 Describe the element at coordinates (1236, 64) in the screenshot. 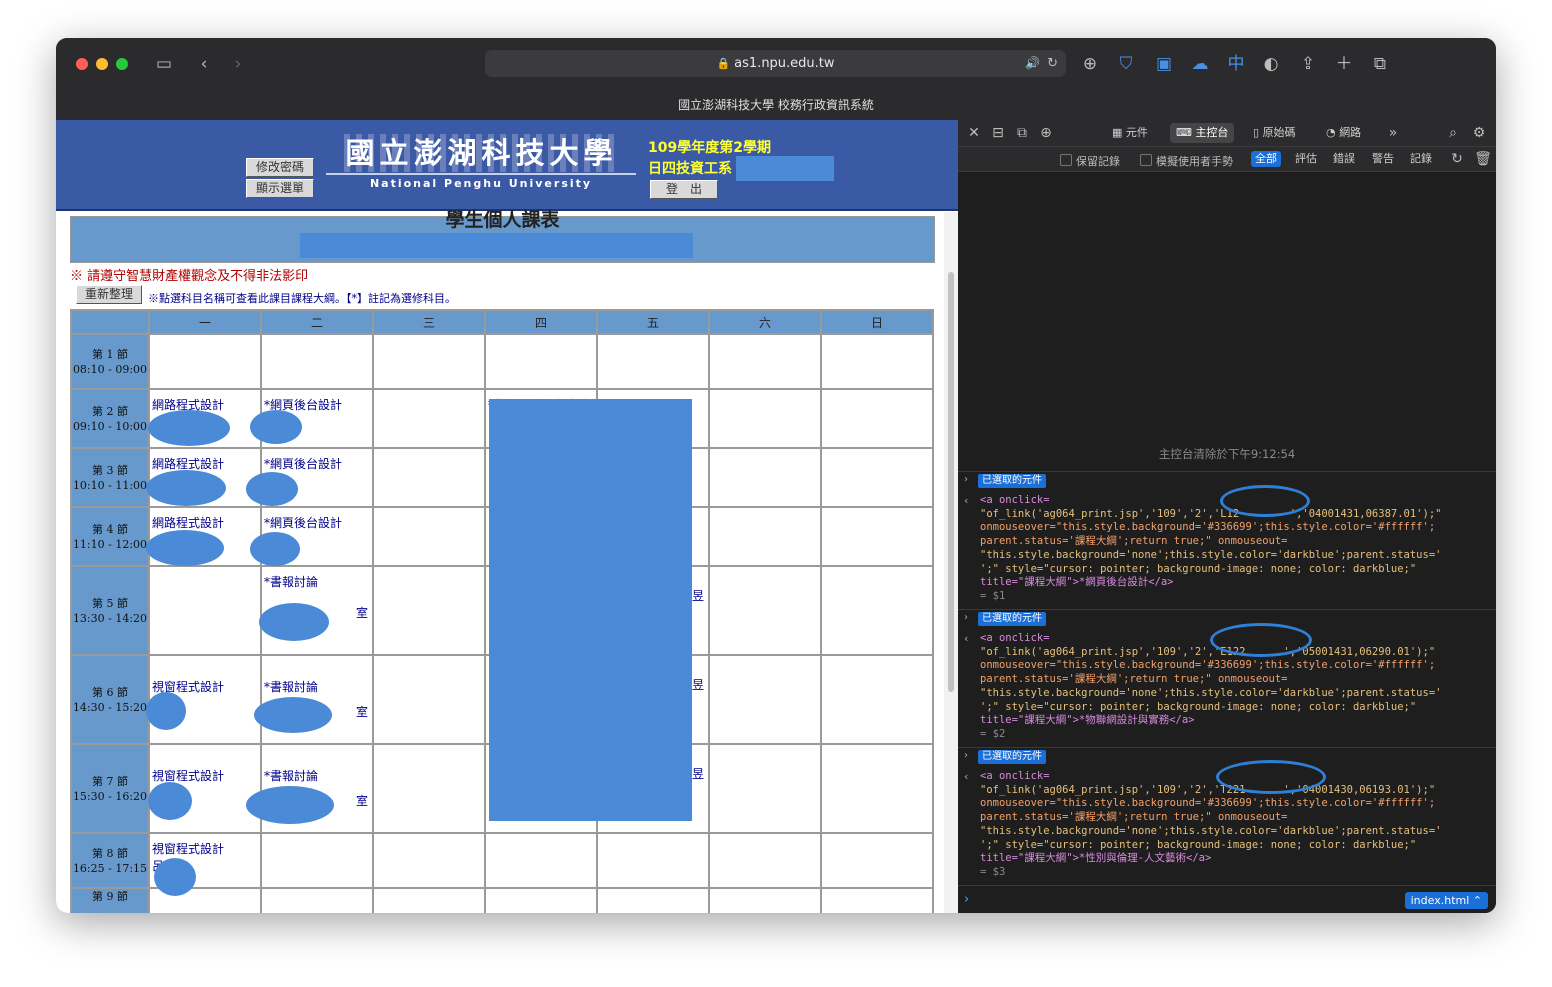

I see `dictionary-extension-icon: 中` at that location.